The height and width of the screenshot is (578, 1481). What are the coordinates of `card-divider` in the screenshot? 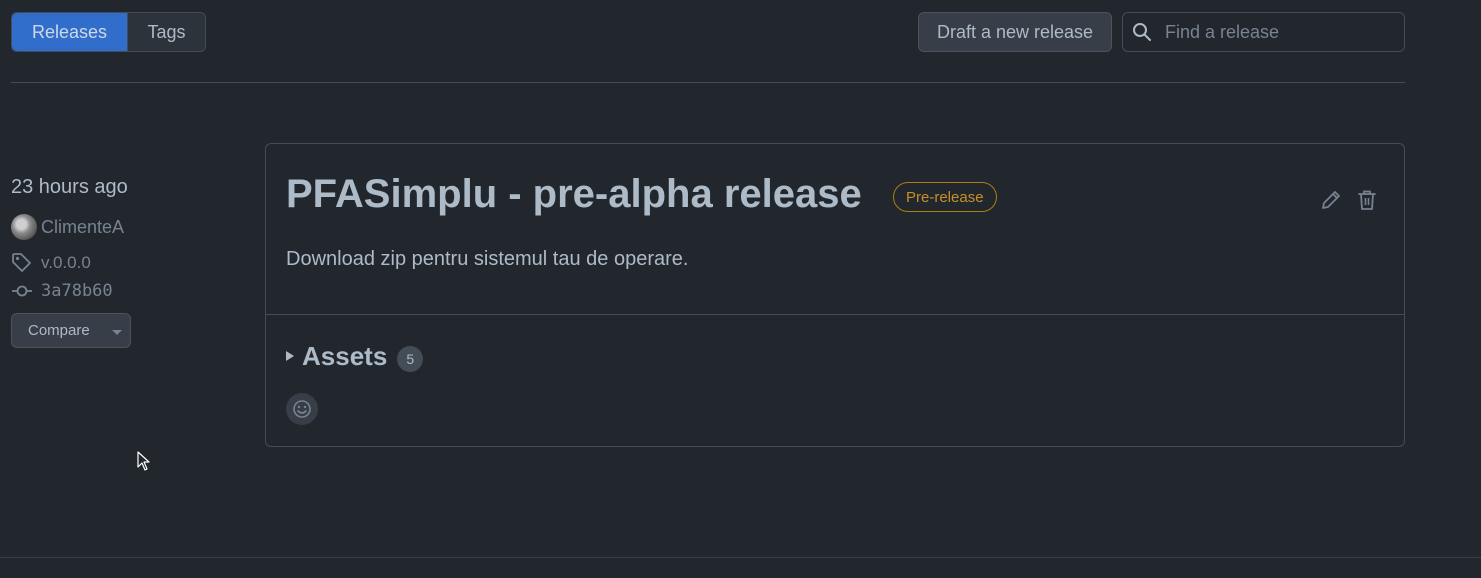 It's located at (835, 314).